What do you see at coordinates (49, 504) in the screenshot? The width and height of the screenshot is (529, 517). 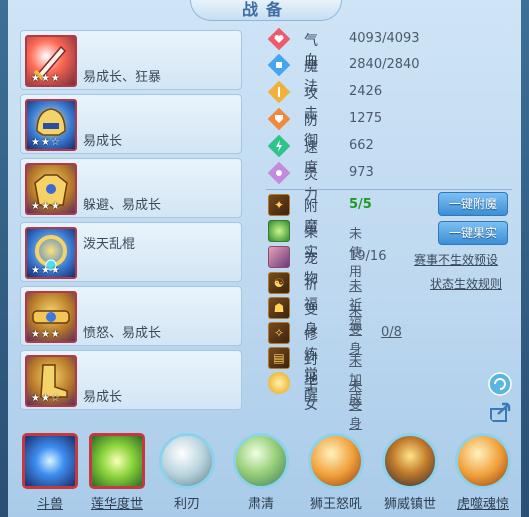 I see `skill-name: 斗兽` at bounding box center [49, 504].